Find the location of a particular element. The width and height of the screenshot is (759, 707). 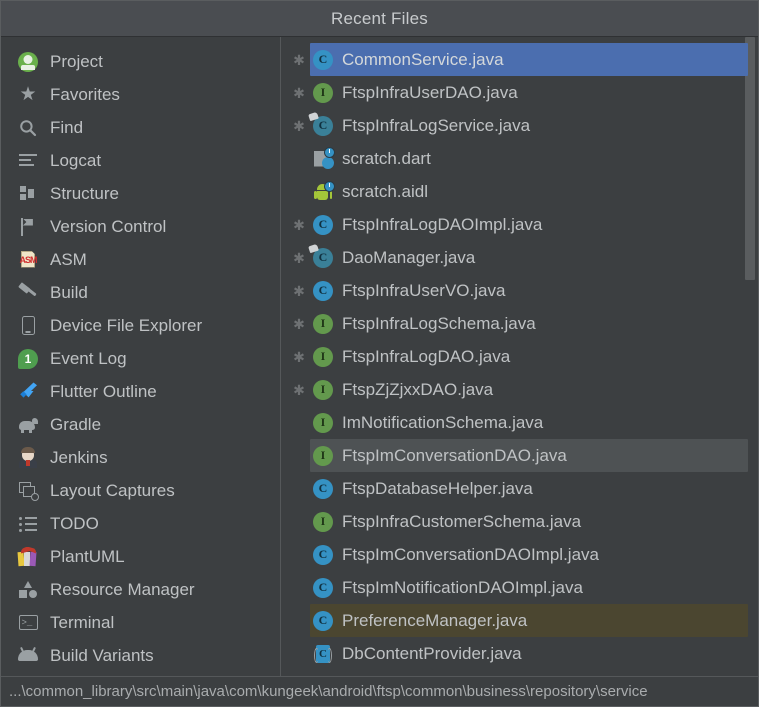

file-list-item: scratch.aidl is located at coordinates (519, 191).